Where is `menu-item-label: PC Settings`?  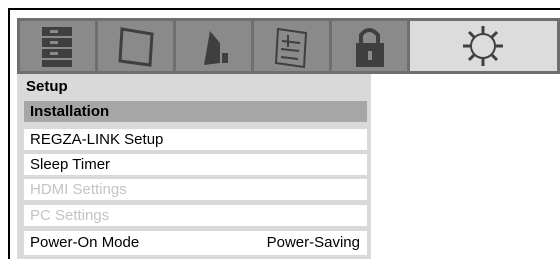 menu-item-label: PC Settings is located at coordinates (70, 215).